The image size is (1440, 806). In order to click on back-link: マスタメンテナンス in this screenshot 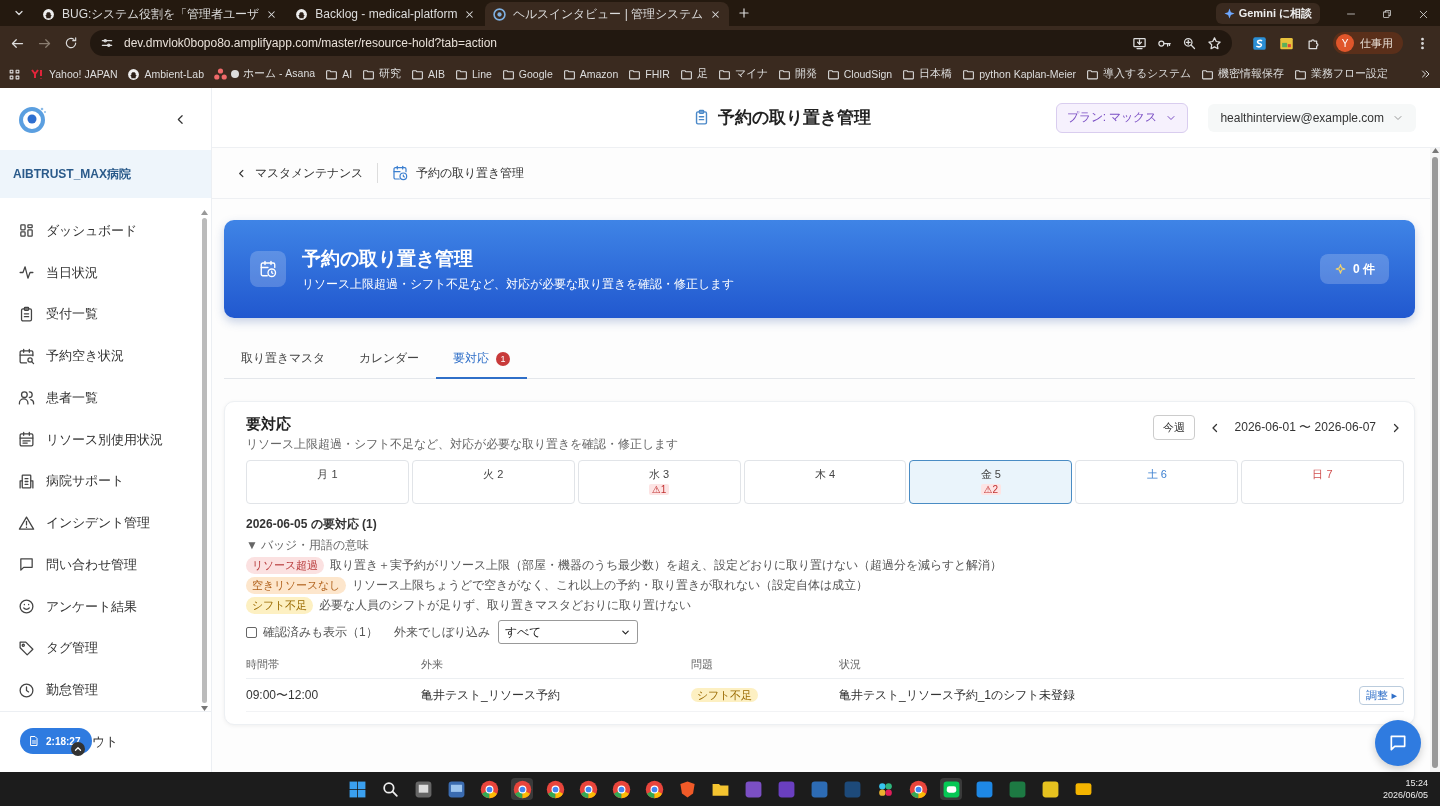, I will do `click(299, 173)`.